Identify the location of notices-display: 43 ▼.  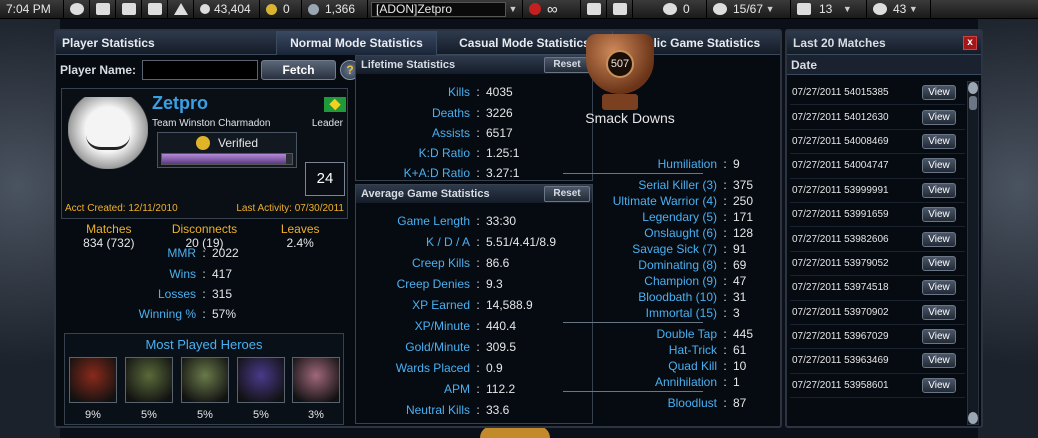
(899, 9).